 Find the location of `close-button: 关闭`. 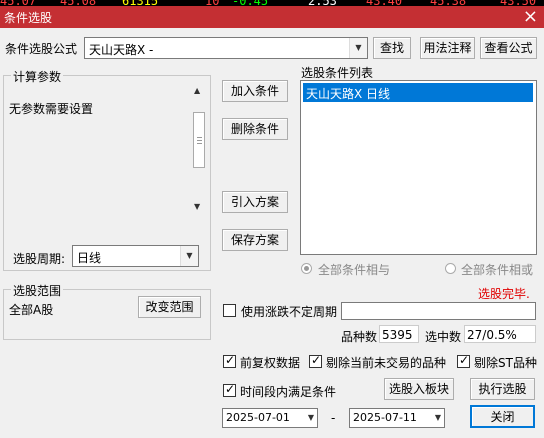

close-button: 关闭 is located at coordinates (502, 416).